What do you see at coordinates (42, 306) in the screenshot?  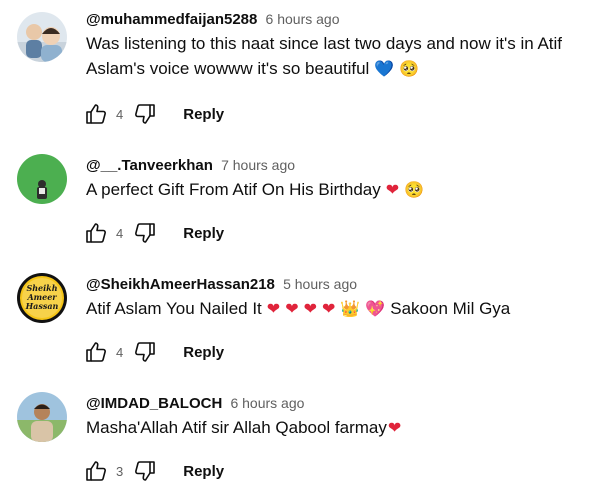 I see `avatar-text-3: Hassan` at bounding box center [42, 306].